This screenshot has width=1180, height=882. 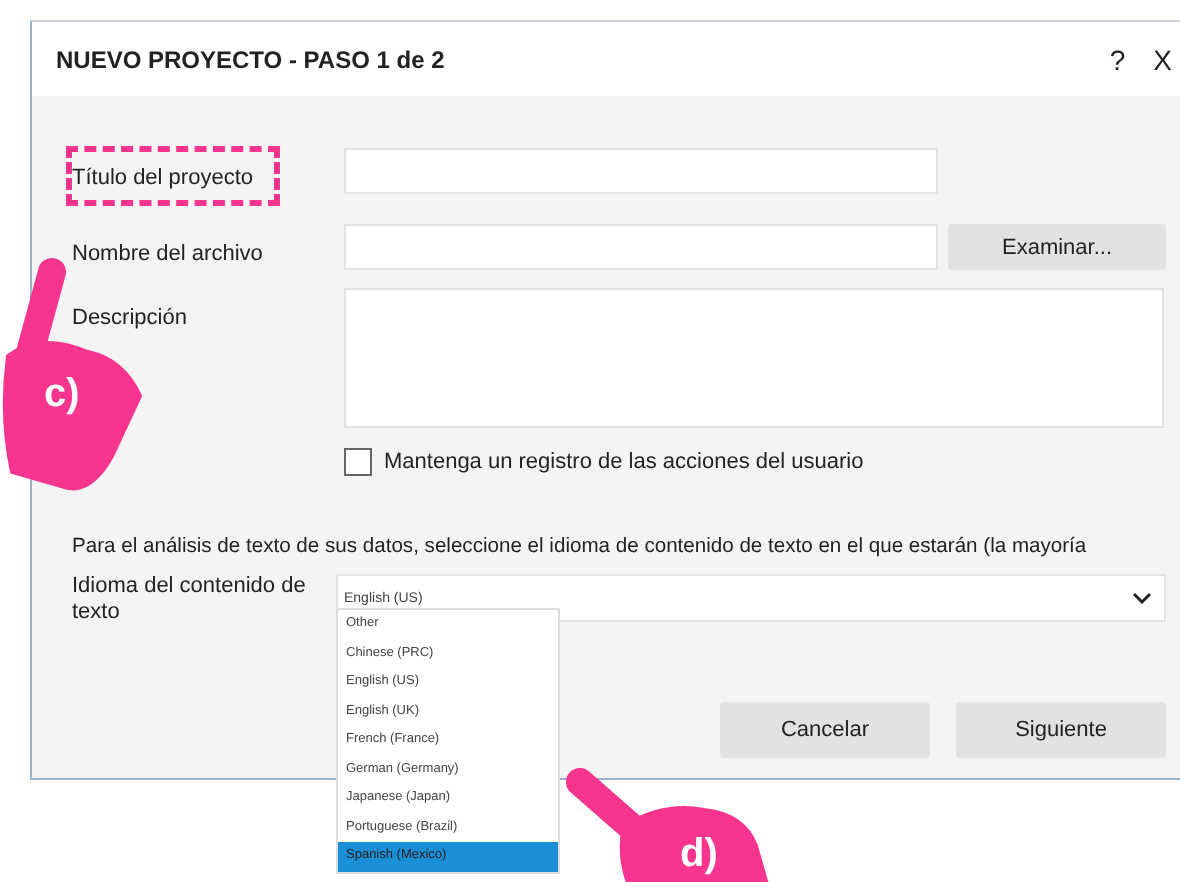 What do you see at coordinates (250, 59) in the screenshot?
I see `window-title: NUEVO PROYECTO - PASO 1 de 2` at bounding box center [250, 59].